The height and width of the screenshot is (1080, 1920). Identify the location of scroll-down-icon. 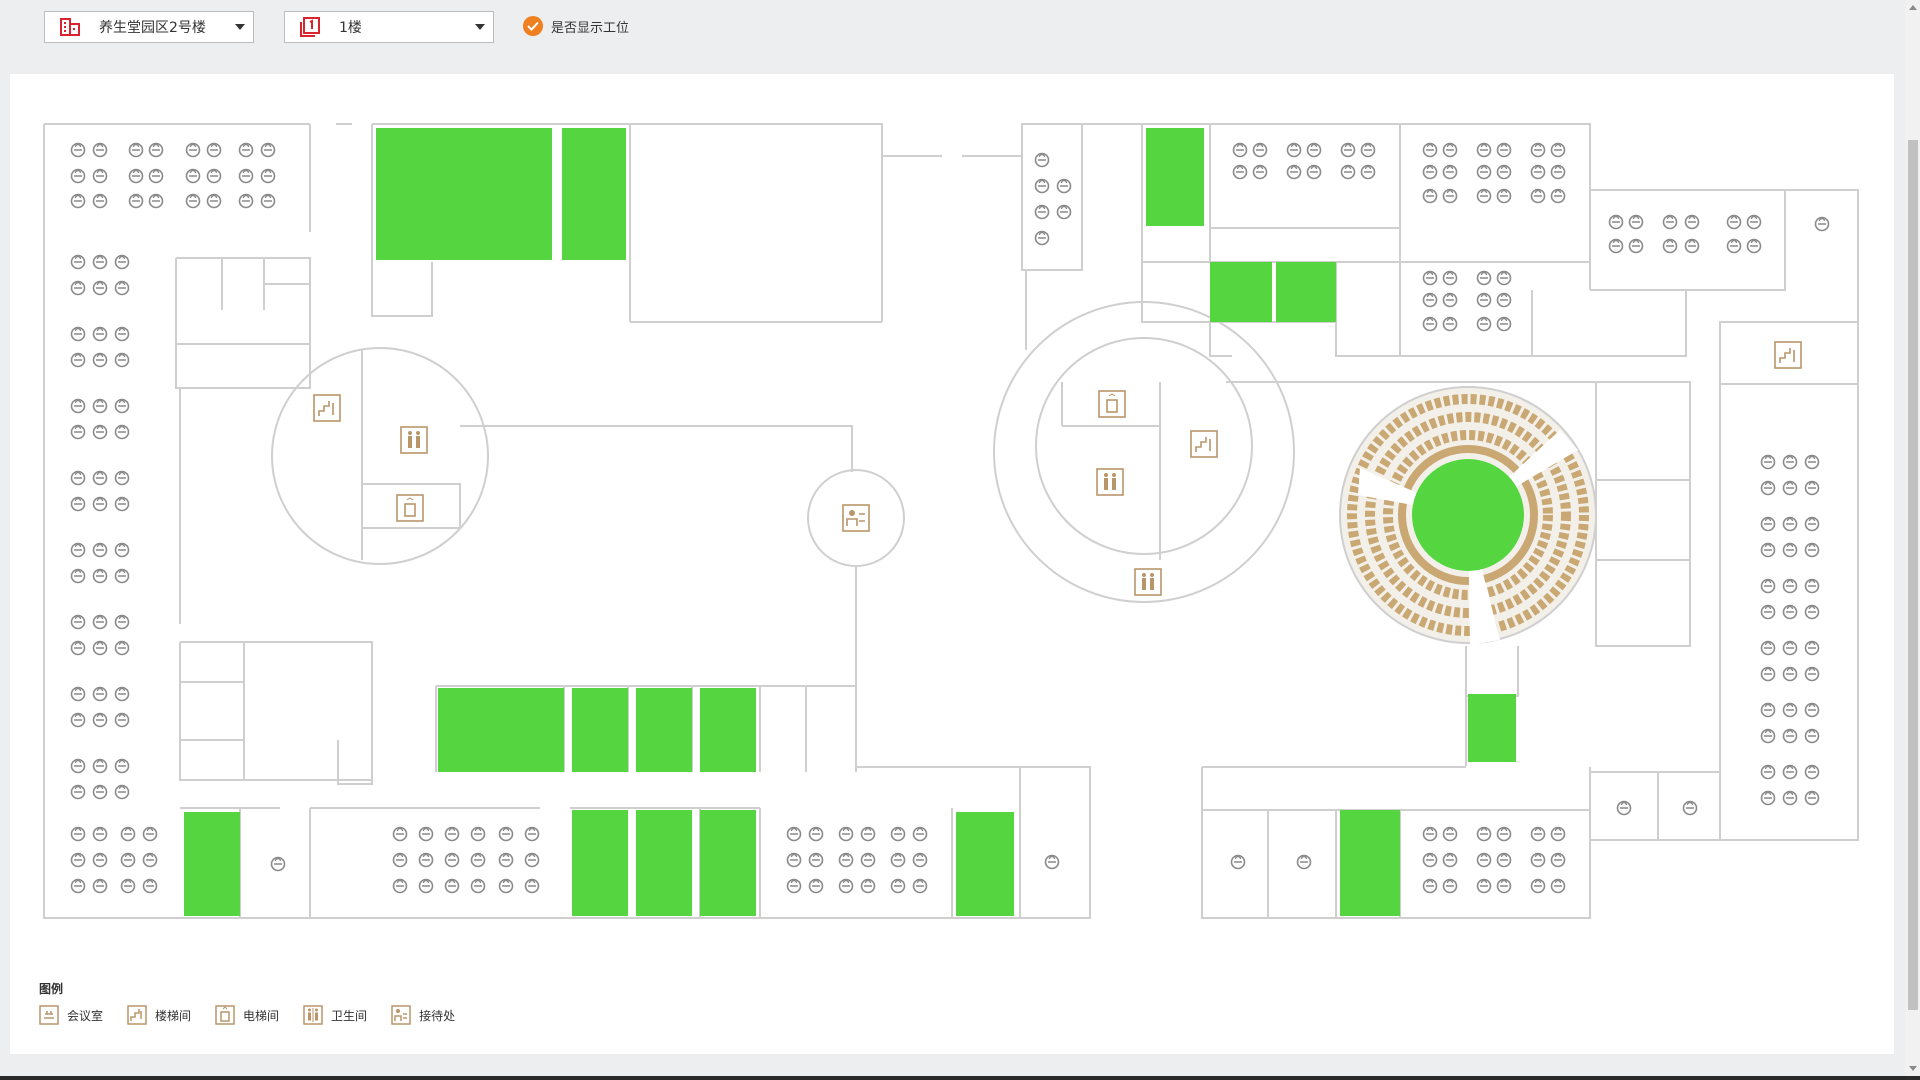
(1913, 1068).